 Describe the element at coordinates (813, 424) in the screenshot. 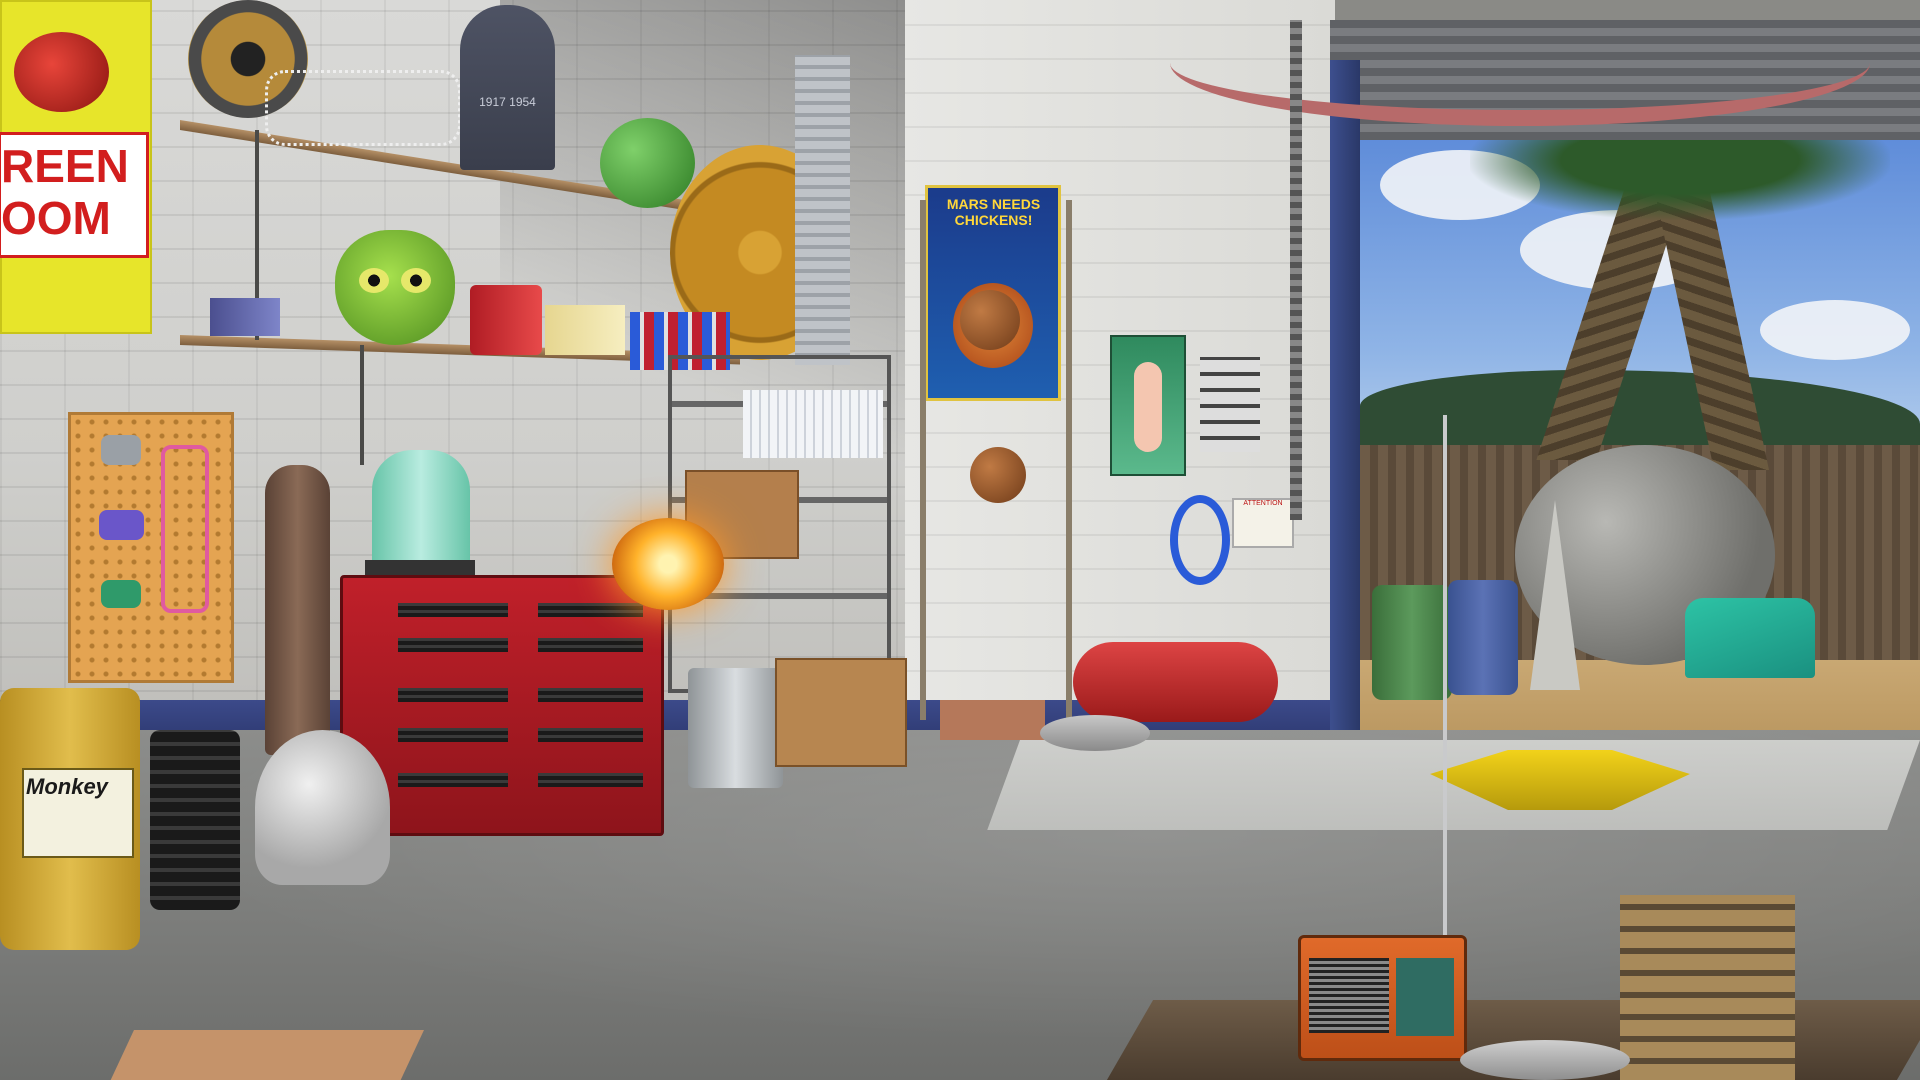

I see `white-basket` at that location.